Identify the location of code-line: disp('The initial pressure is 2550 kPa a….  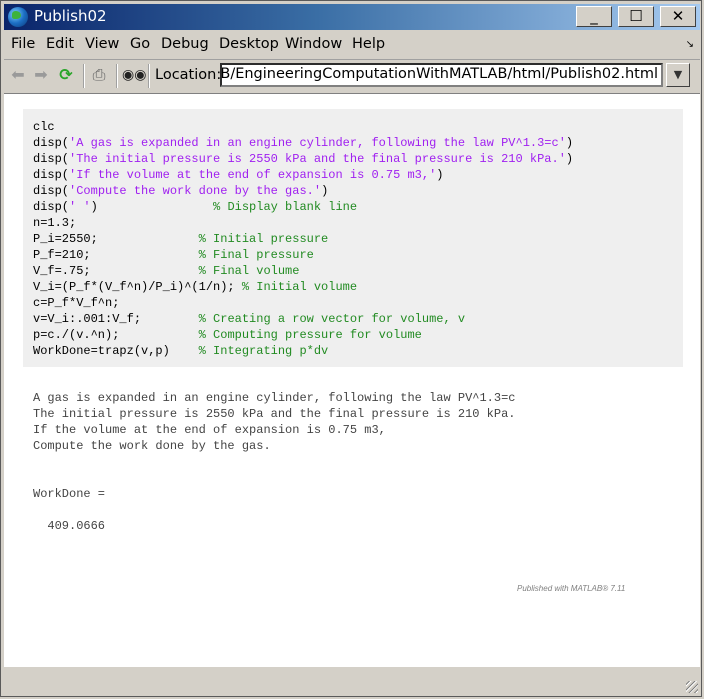
(303, 159).